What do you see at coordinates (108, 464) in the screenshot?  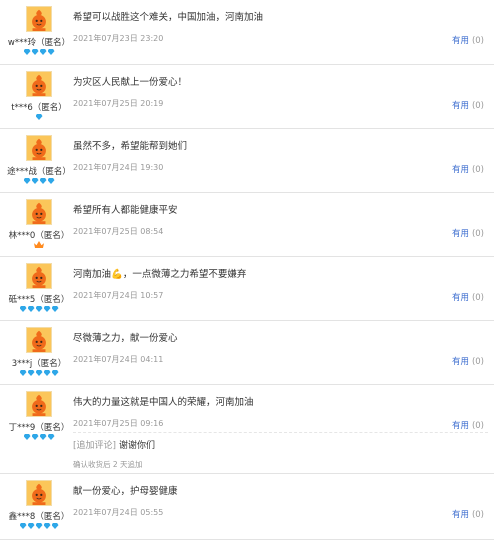 I see `append-note: 确认收货后 2 天追加` at bounding box center [108, 464].